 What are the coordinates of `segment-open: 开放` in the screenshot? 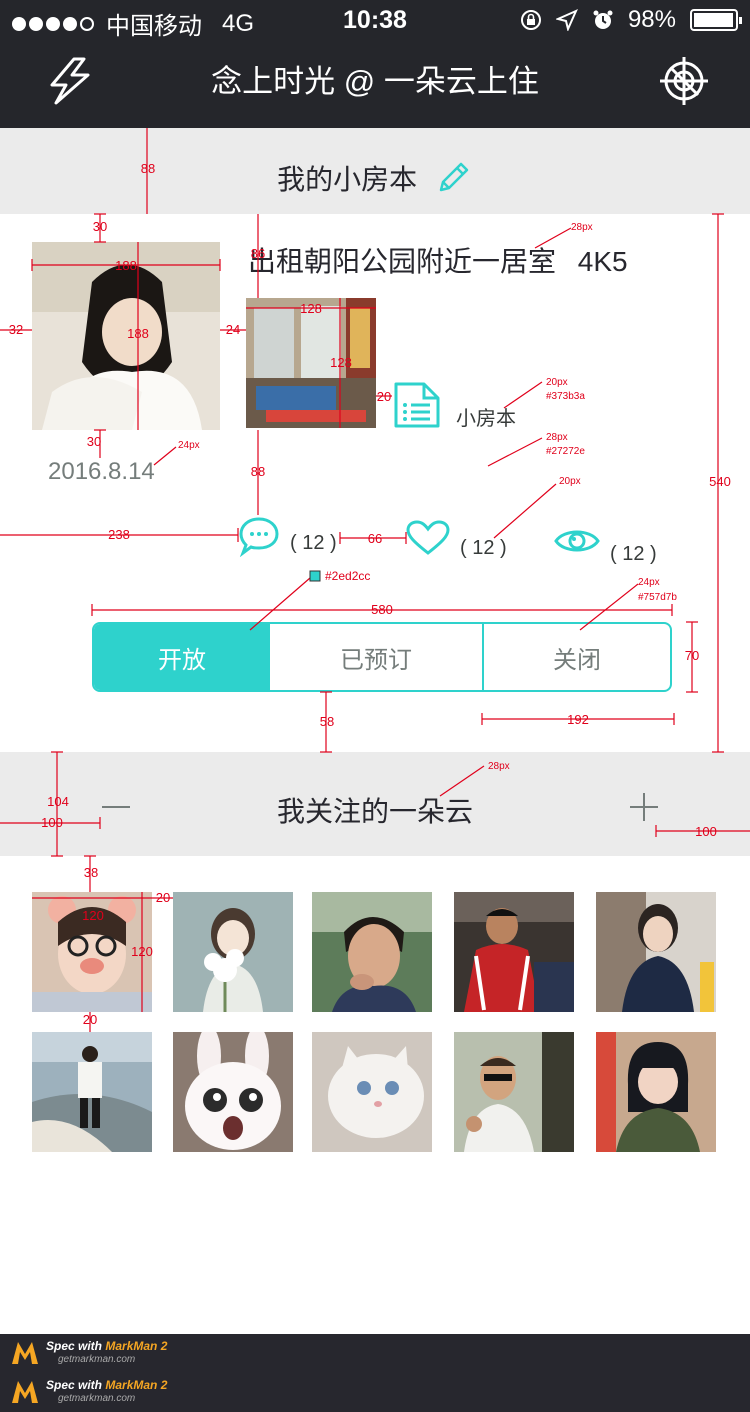 It's located at (182, 657).